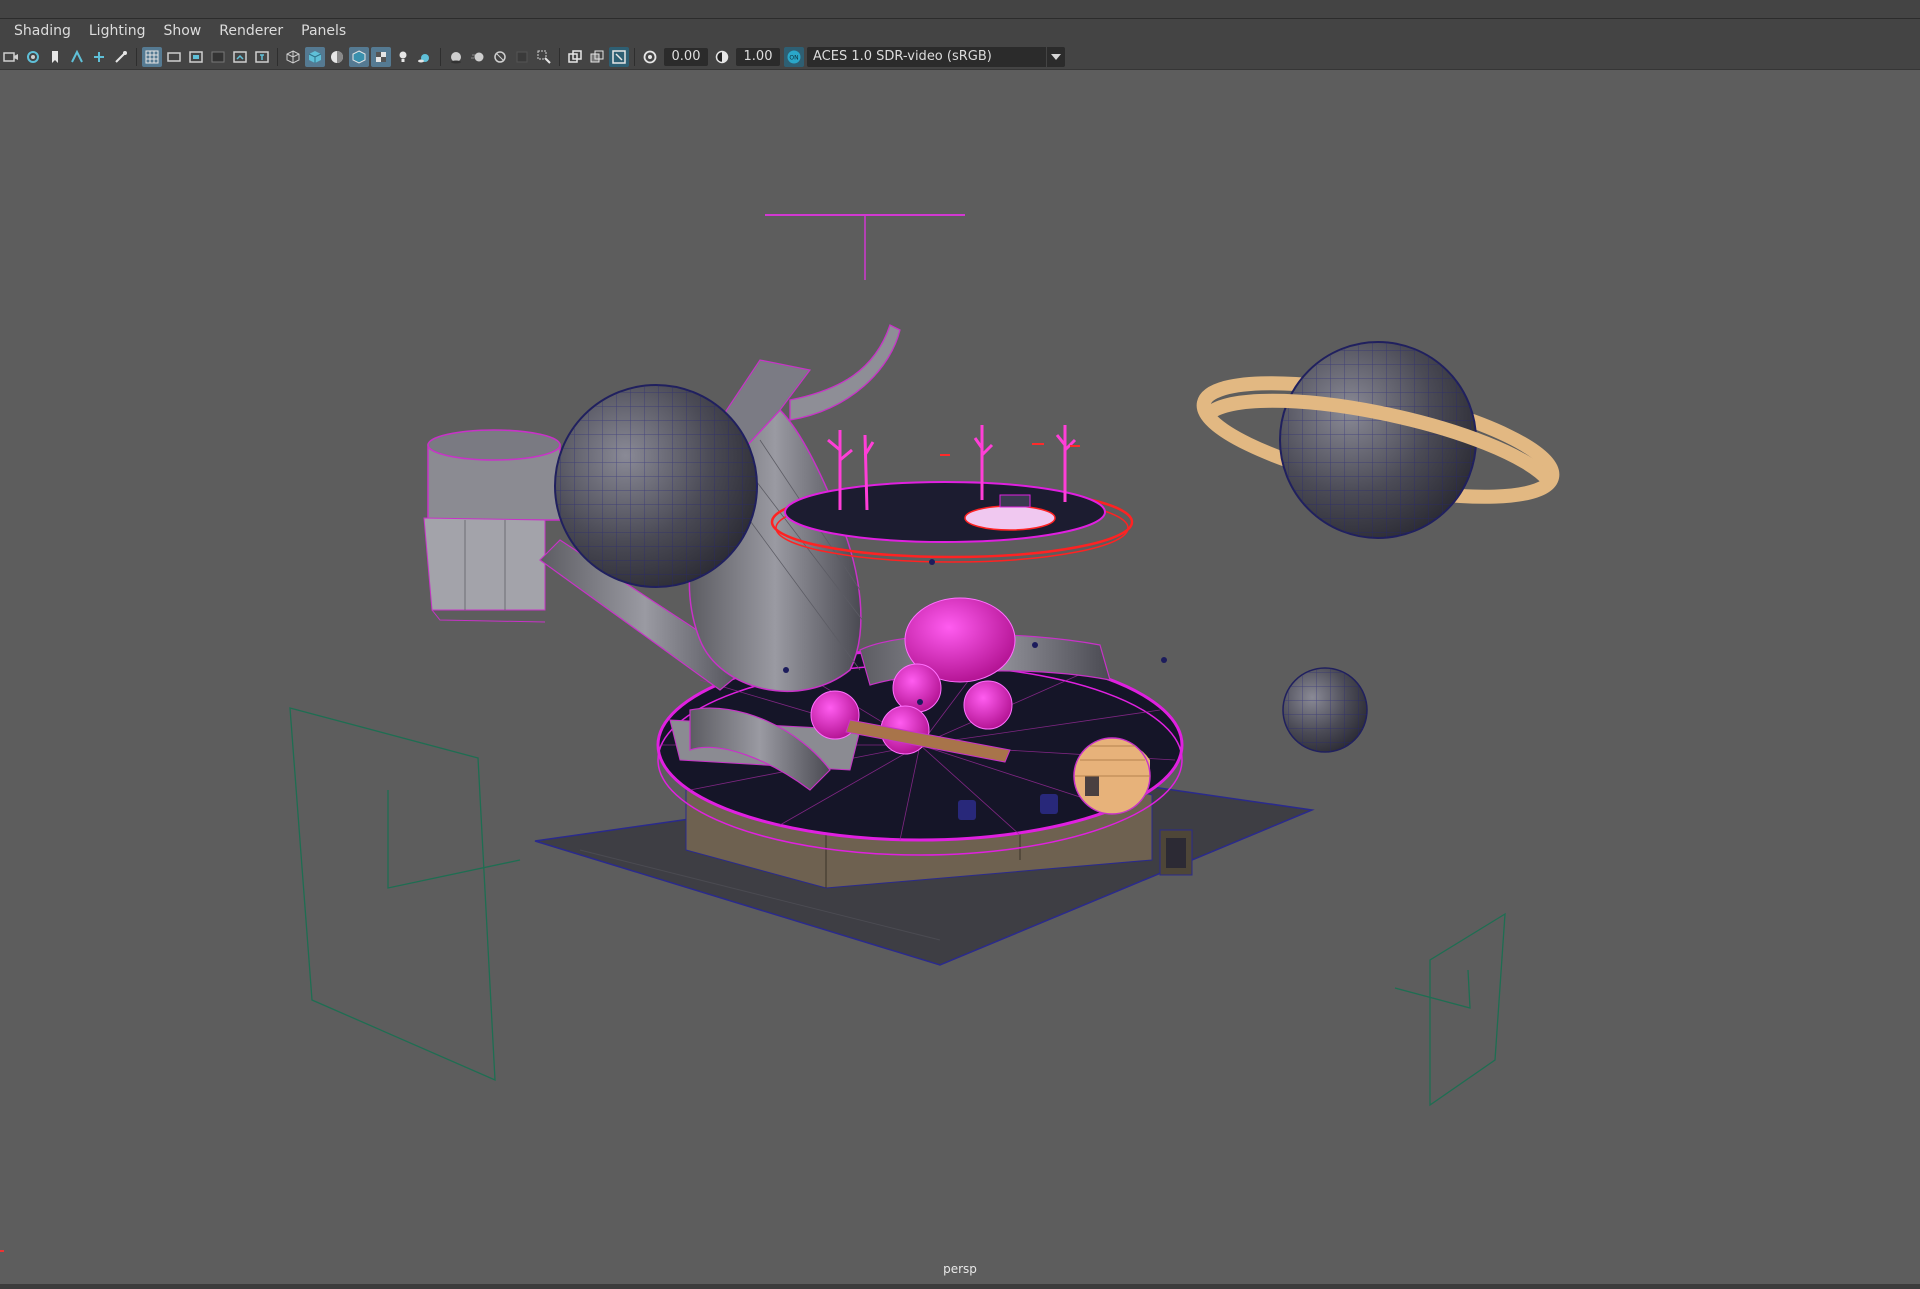 The width and height of the screenshot is (1920, 1289). I want to click on isolate-select-icon, so click(544, 57).